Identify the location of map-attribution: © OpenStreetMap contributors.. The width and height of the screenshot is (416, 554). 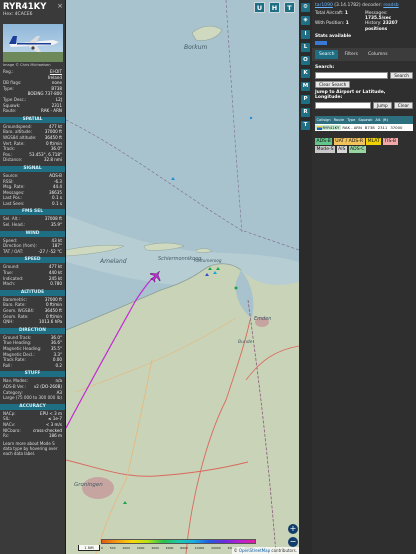
(265, 550).